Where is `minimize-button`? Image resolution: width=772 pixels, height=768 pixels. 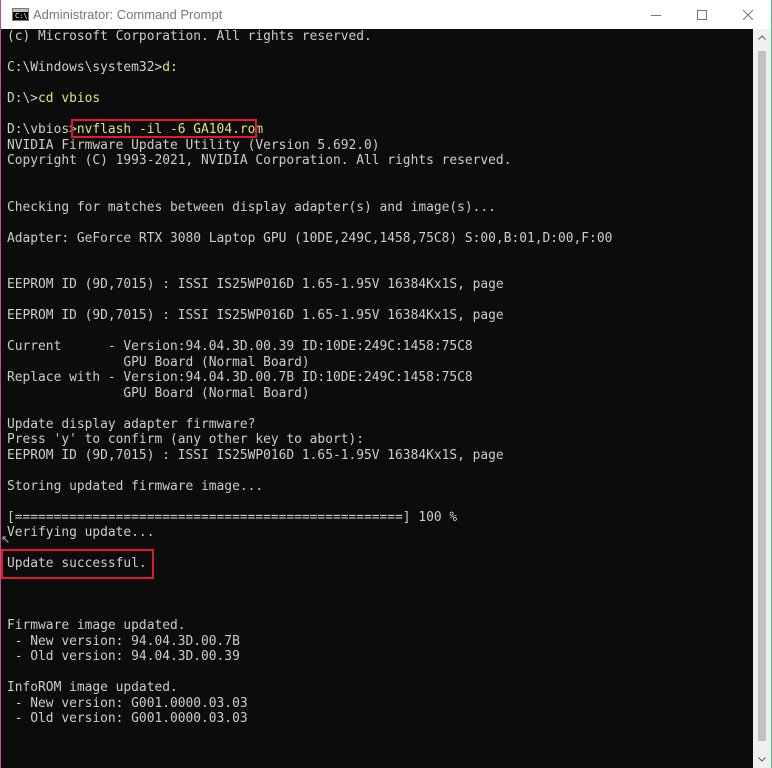
minimize-button is located at coordinates (656, 14).